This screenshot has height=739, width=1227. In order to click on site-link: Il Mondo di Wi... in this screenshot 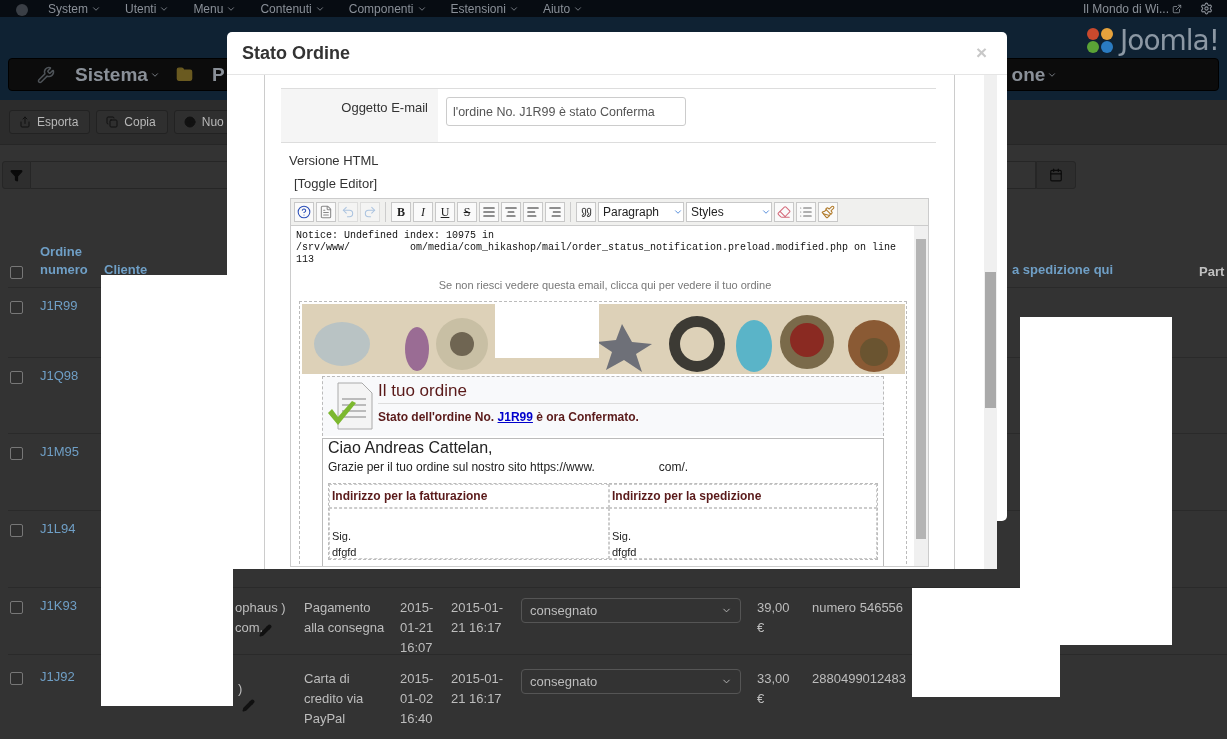, I will do `click(1132, 8)`.